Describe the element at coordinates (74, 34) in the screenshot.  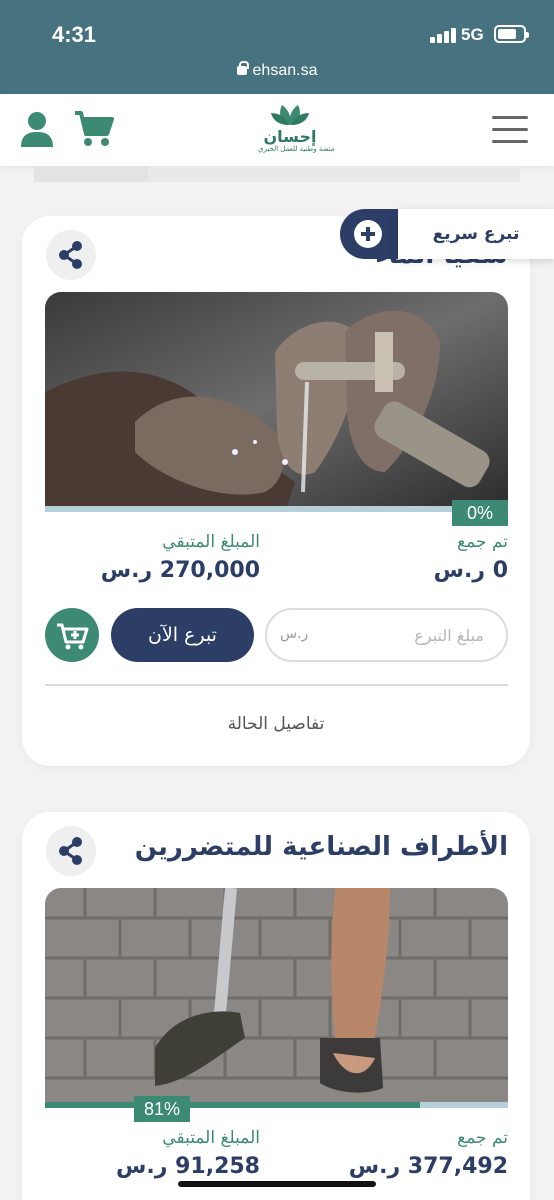
I see `status-time: 4:31` at that location.